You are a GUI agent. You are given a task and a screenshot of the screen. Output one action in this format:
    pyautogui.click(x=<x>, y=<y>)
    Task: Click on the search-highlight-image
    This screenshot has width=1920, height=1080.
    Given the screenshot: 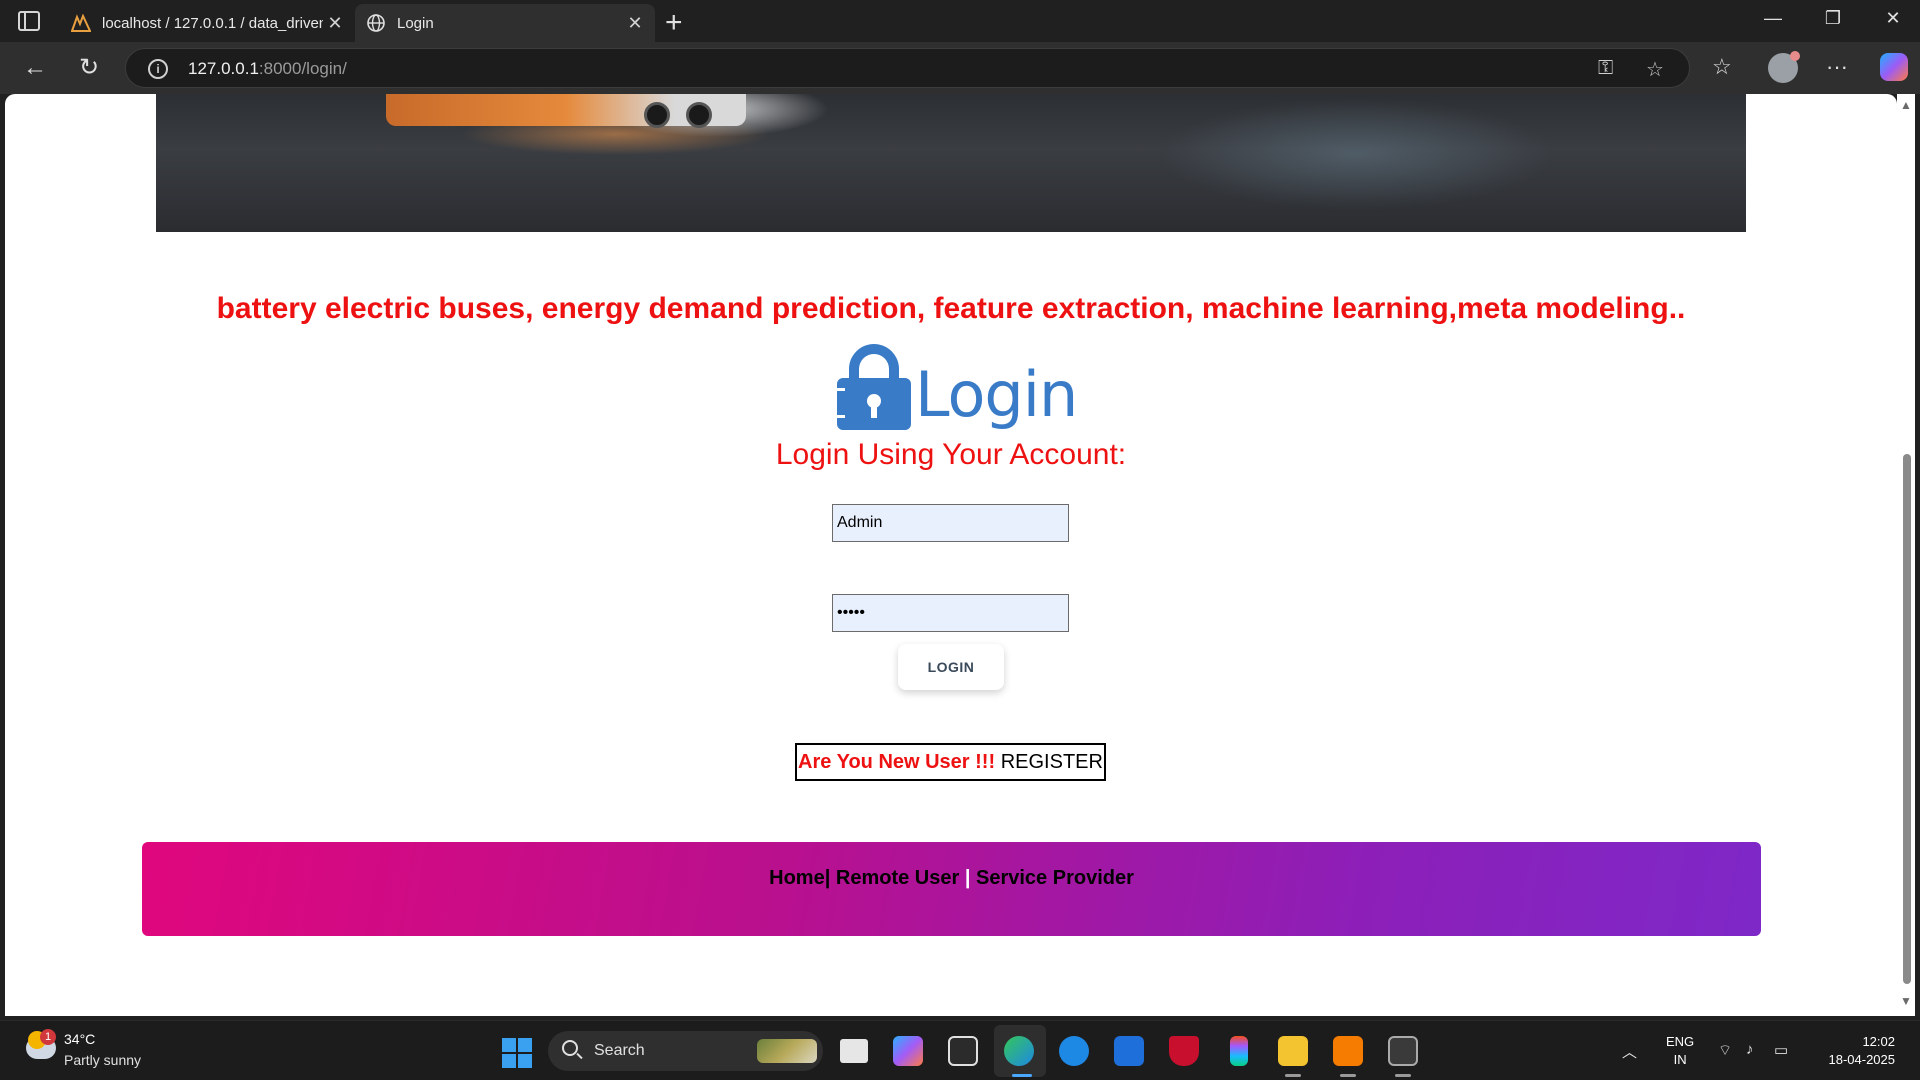 What is the action you would take?
    pyautogui.click(x=787, y=1051)
    